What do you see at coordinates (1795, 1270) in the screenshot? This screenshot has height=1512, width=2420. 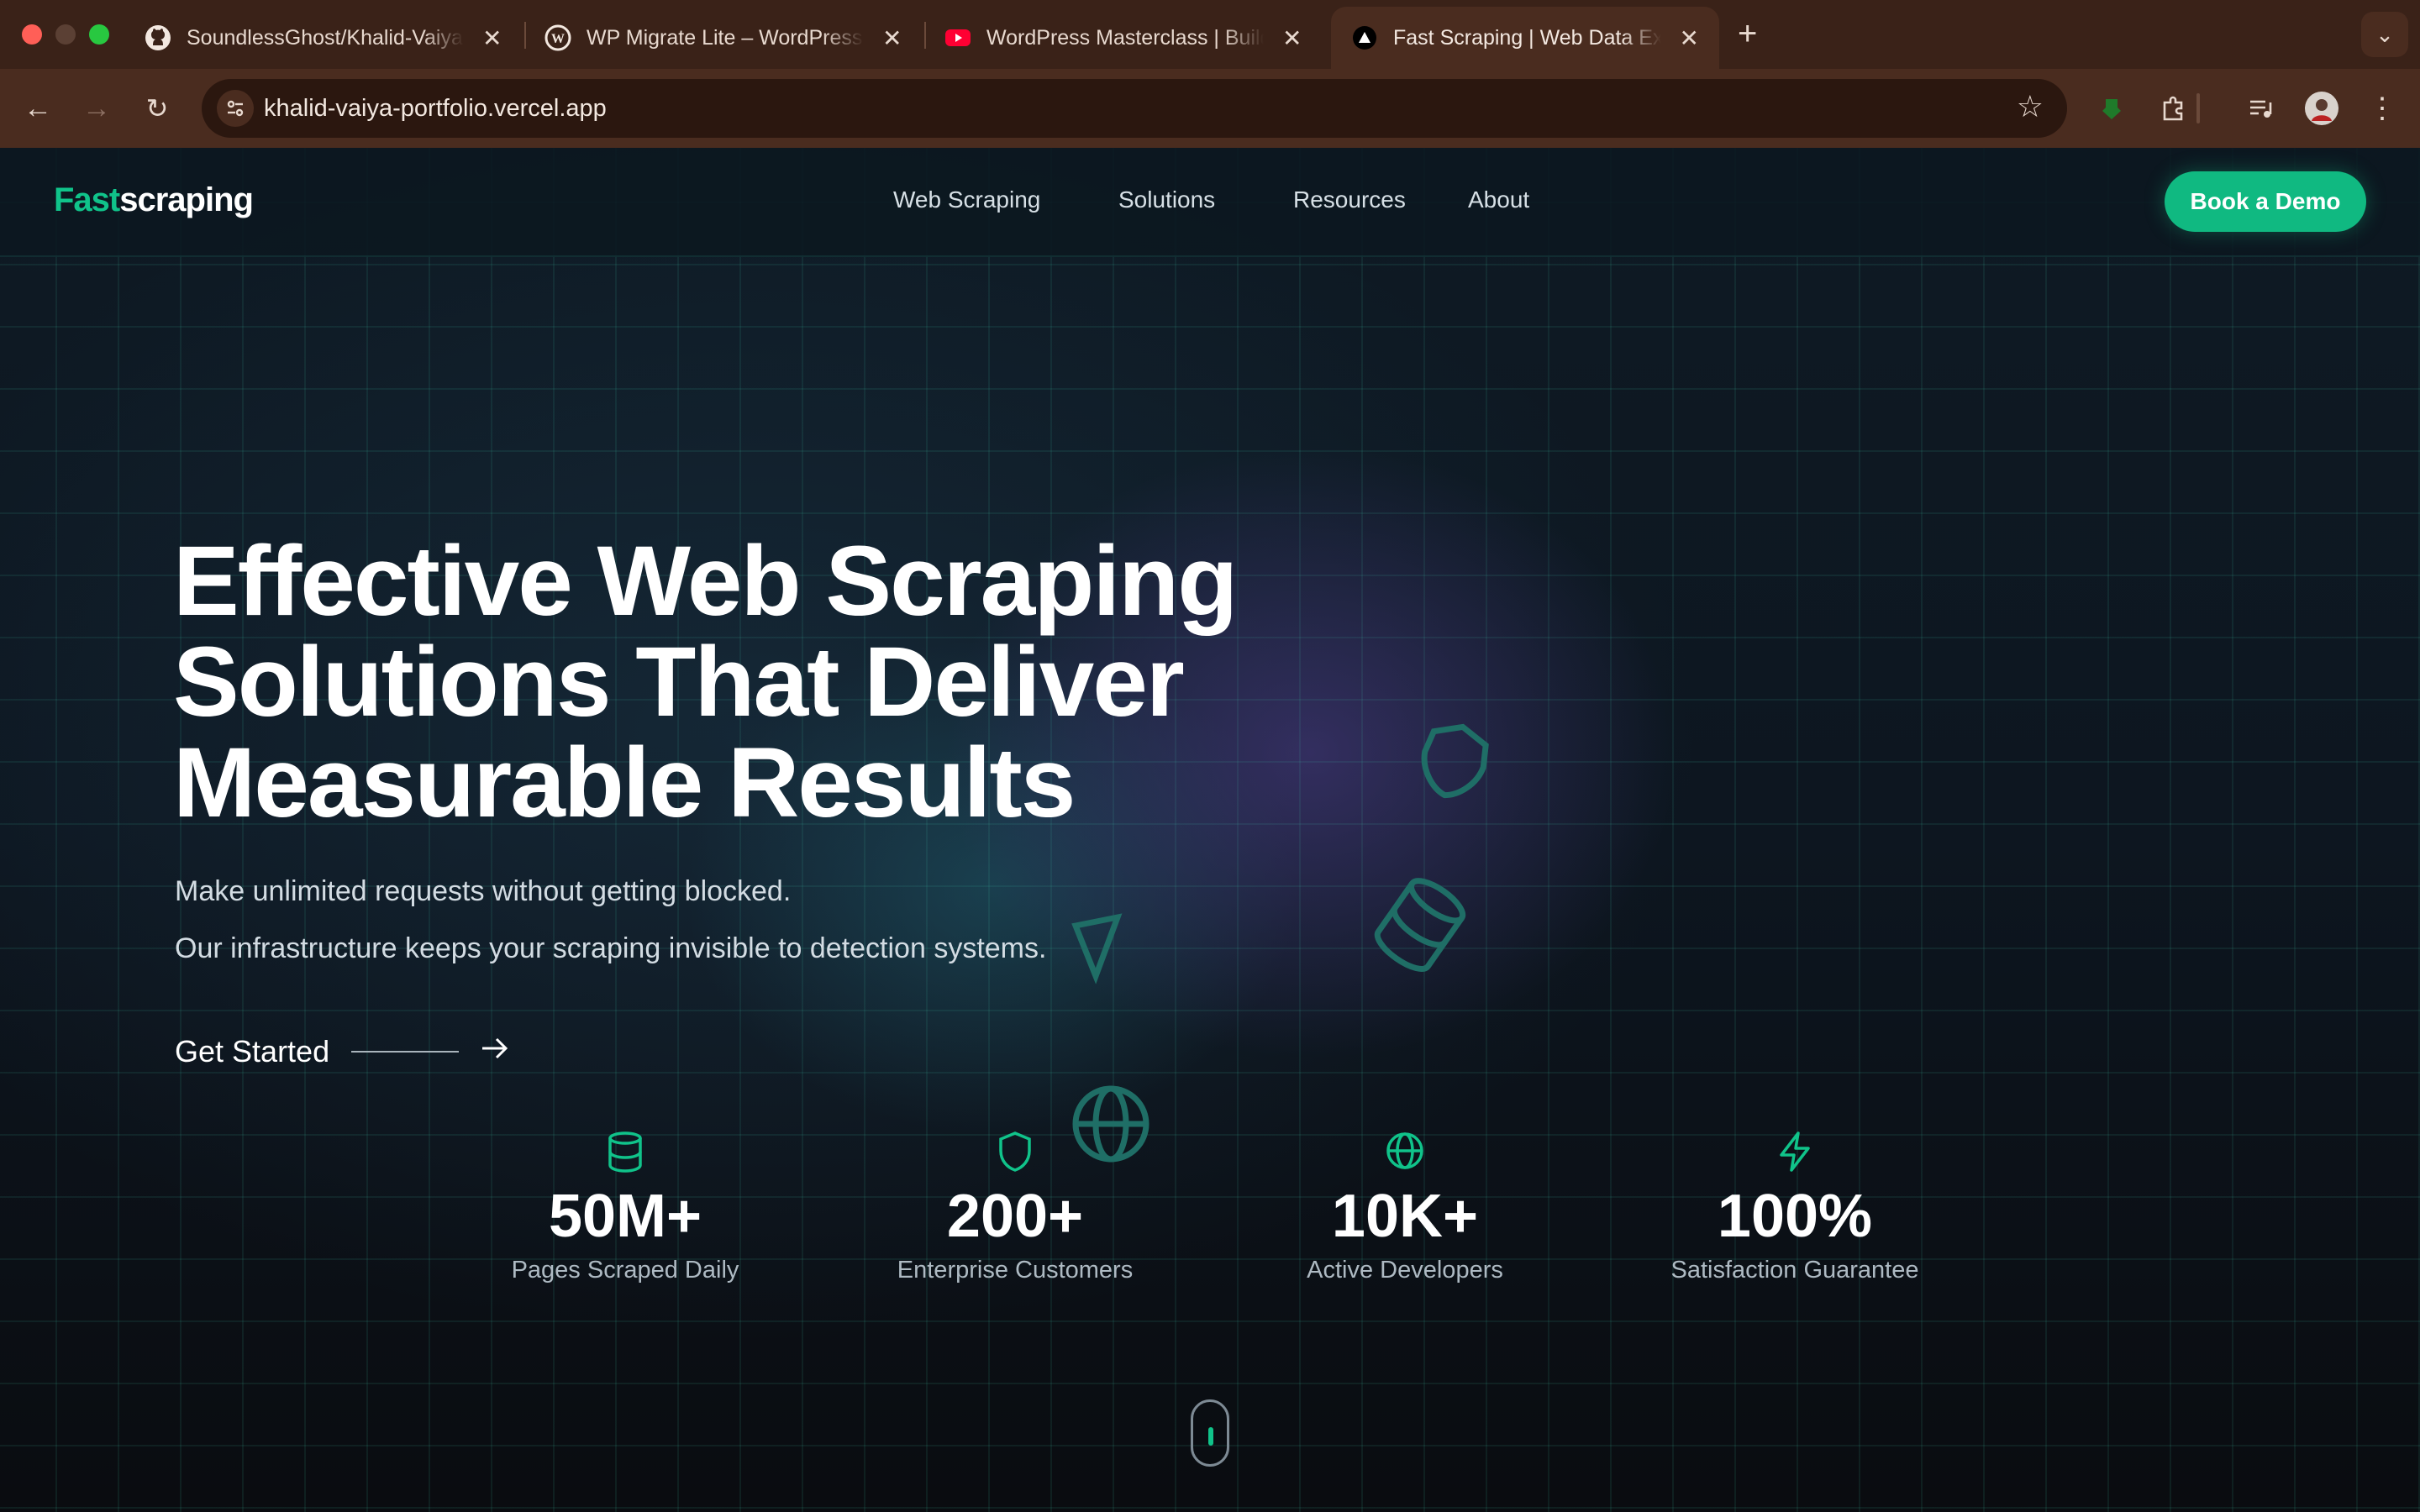 I see `stat-label: Satisfaction Guarantee` at bounding box center [1795, 1270].